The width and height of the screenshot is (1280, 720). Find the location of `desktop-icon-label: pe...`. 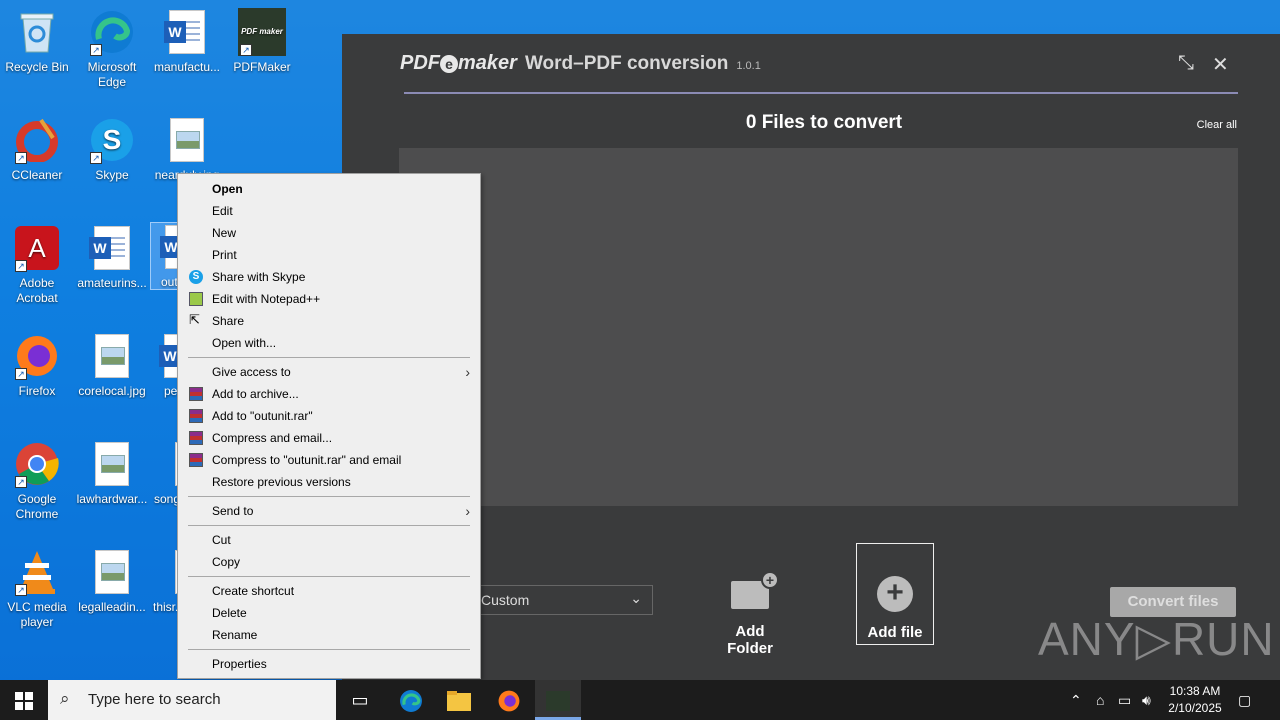

desktop-icon-label: pe... is located at coordinates (172, 391).